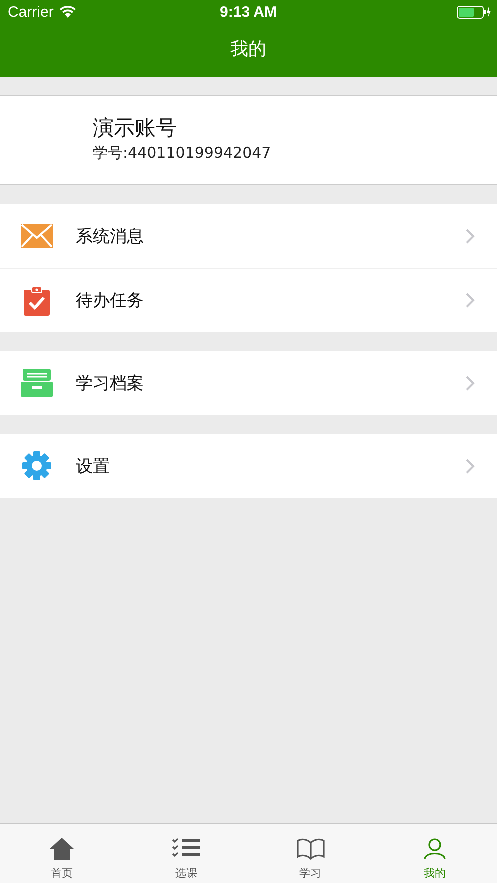 The height and width of the screenshot is (883, 497). I want to click on envelope-icon, so click(37, 236).